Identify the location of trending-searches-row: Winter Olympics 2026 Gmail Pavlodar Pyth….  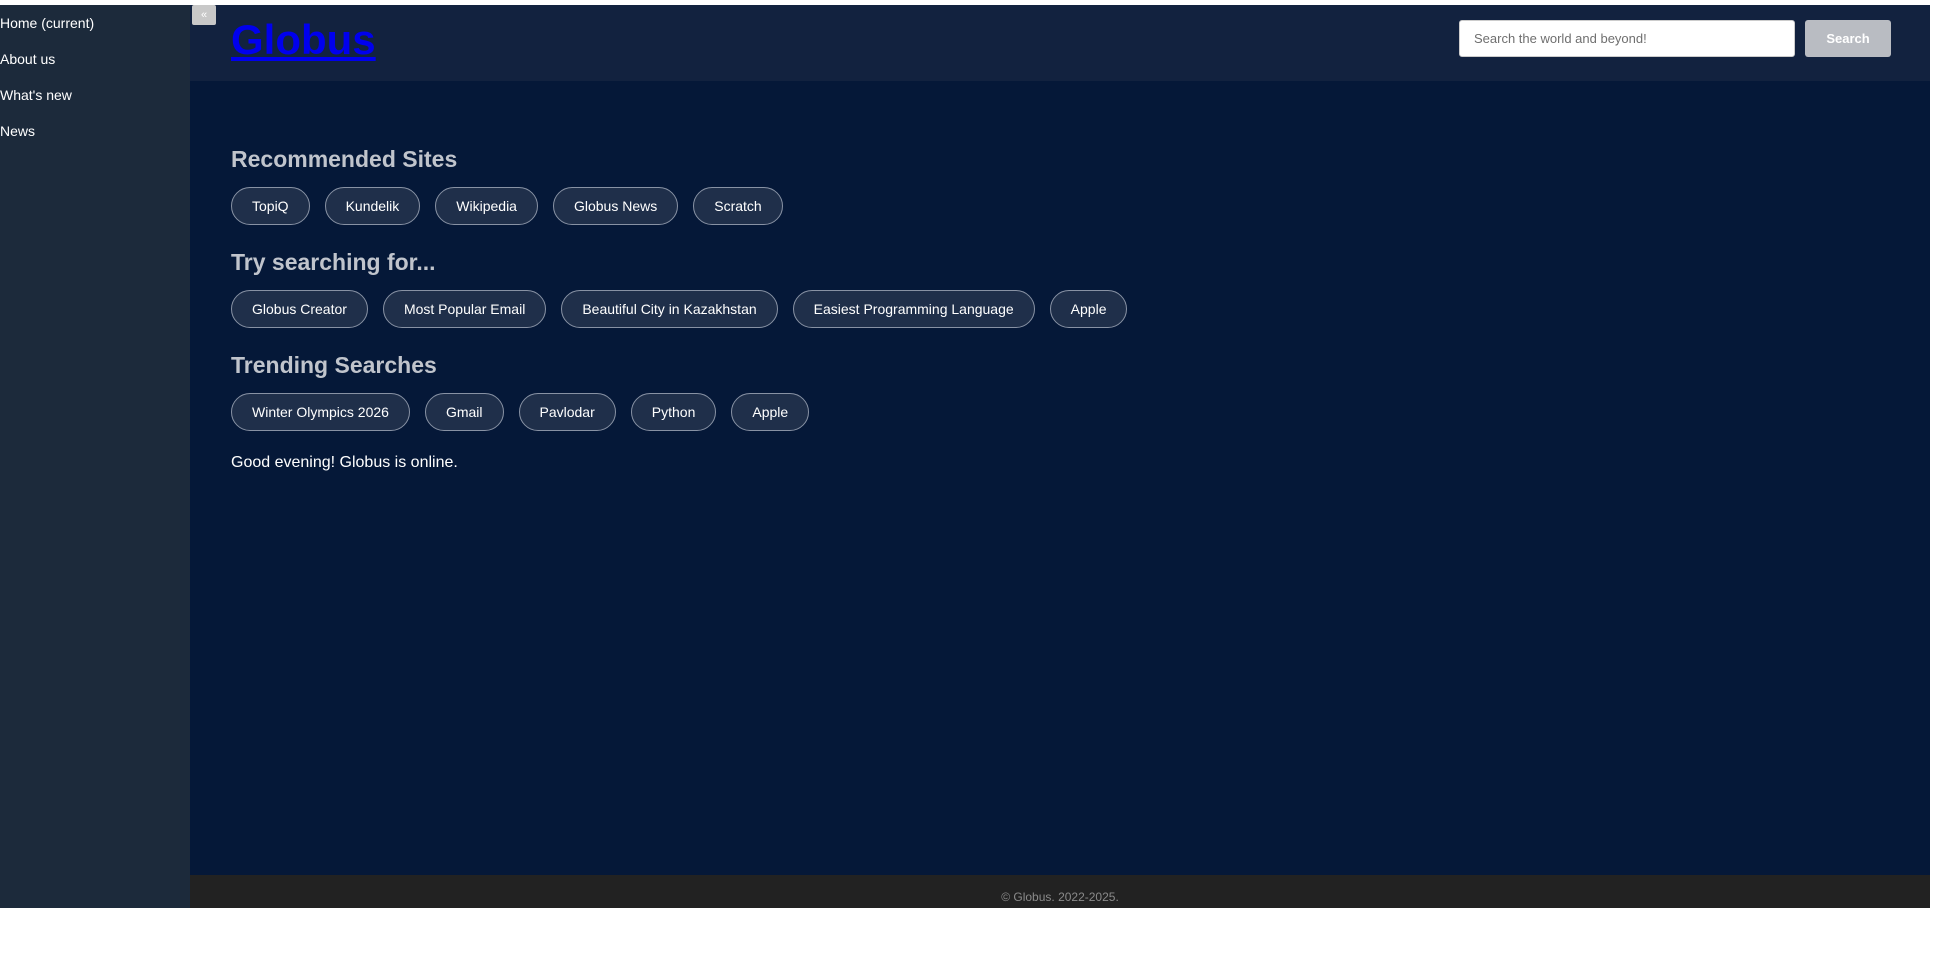
(1031, 412).